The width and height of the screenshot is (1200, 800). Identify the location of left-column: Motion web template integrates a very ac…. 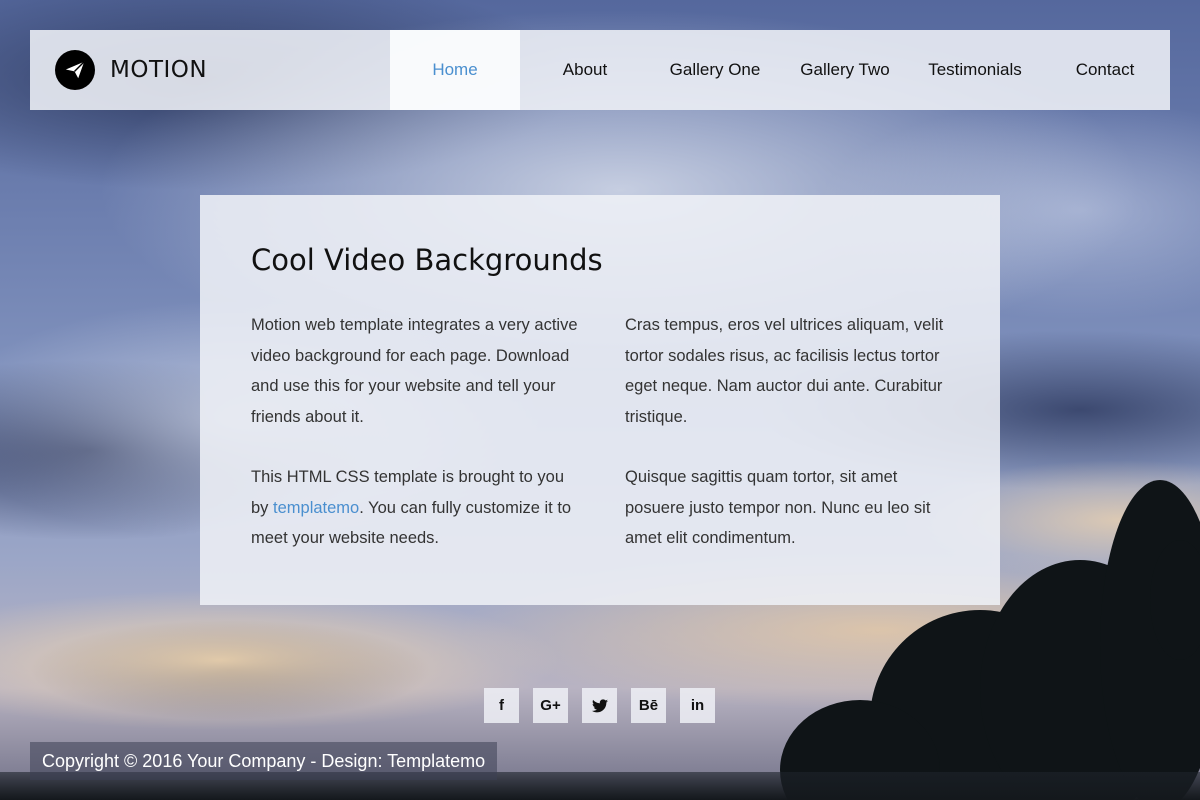
(416, 447).